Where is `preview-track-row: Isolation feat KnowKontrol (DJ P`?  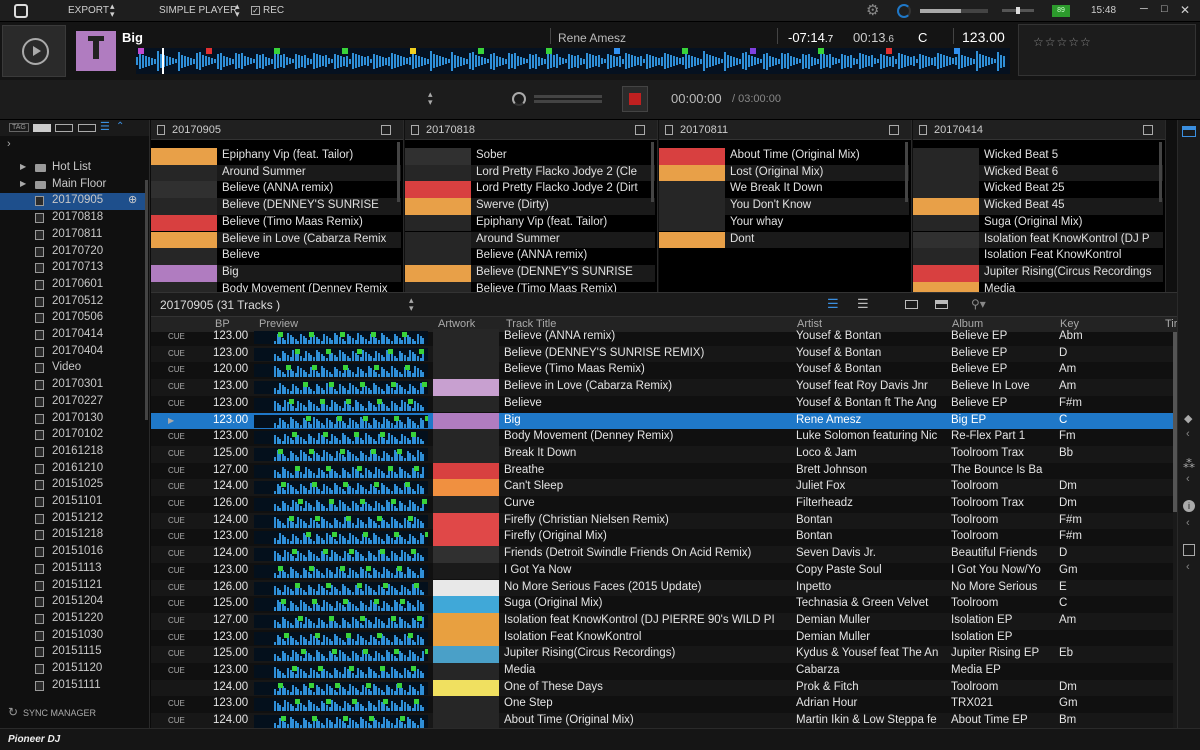
preview-track-row: Isolation feat KnowKontrol (DJ P is located at coordinates (1038, 240).